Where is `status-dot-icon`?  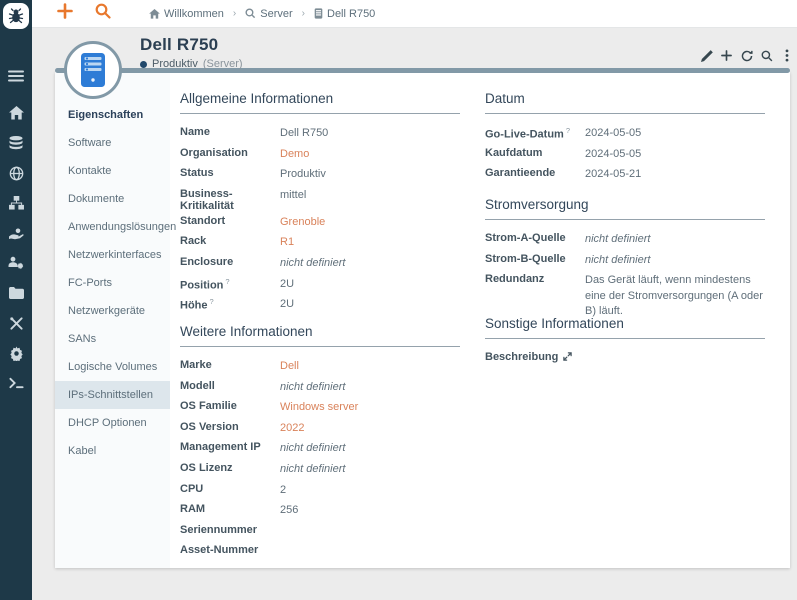 status-dot-icon is located at coordinates (143, 64).